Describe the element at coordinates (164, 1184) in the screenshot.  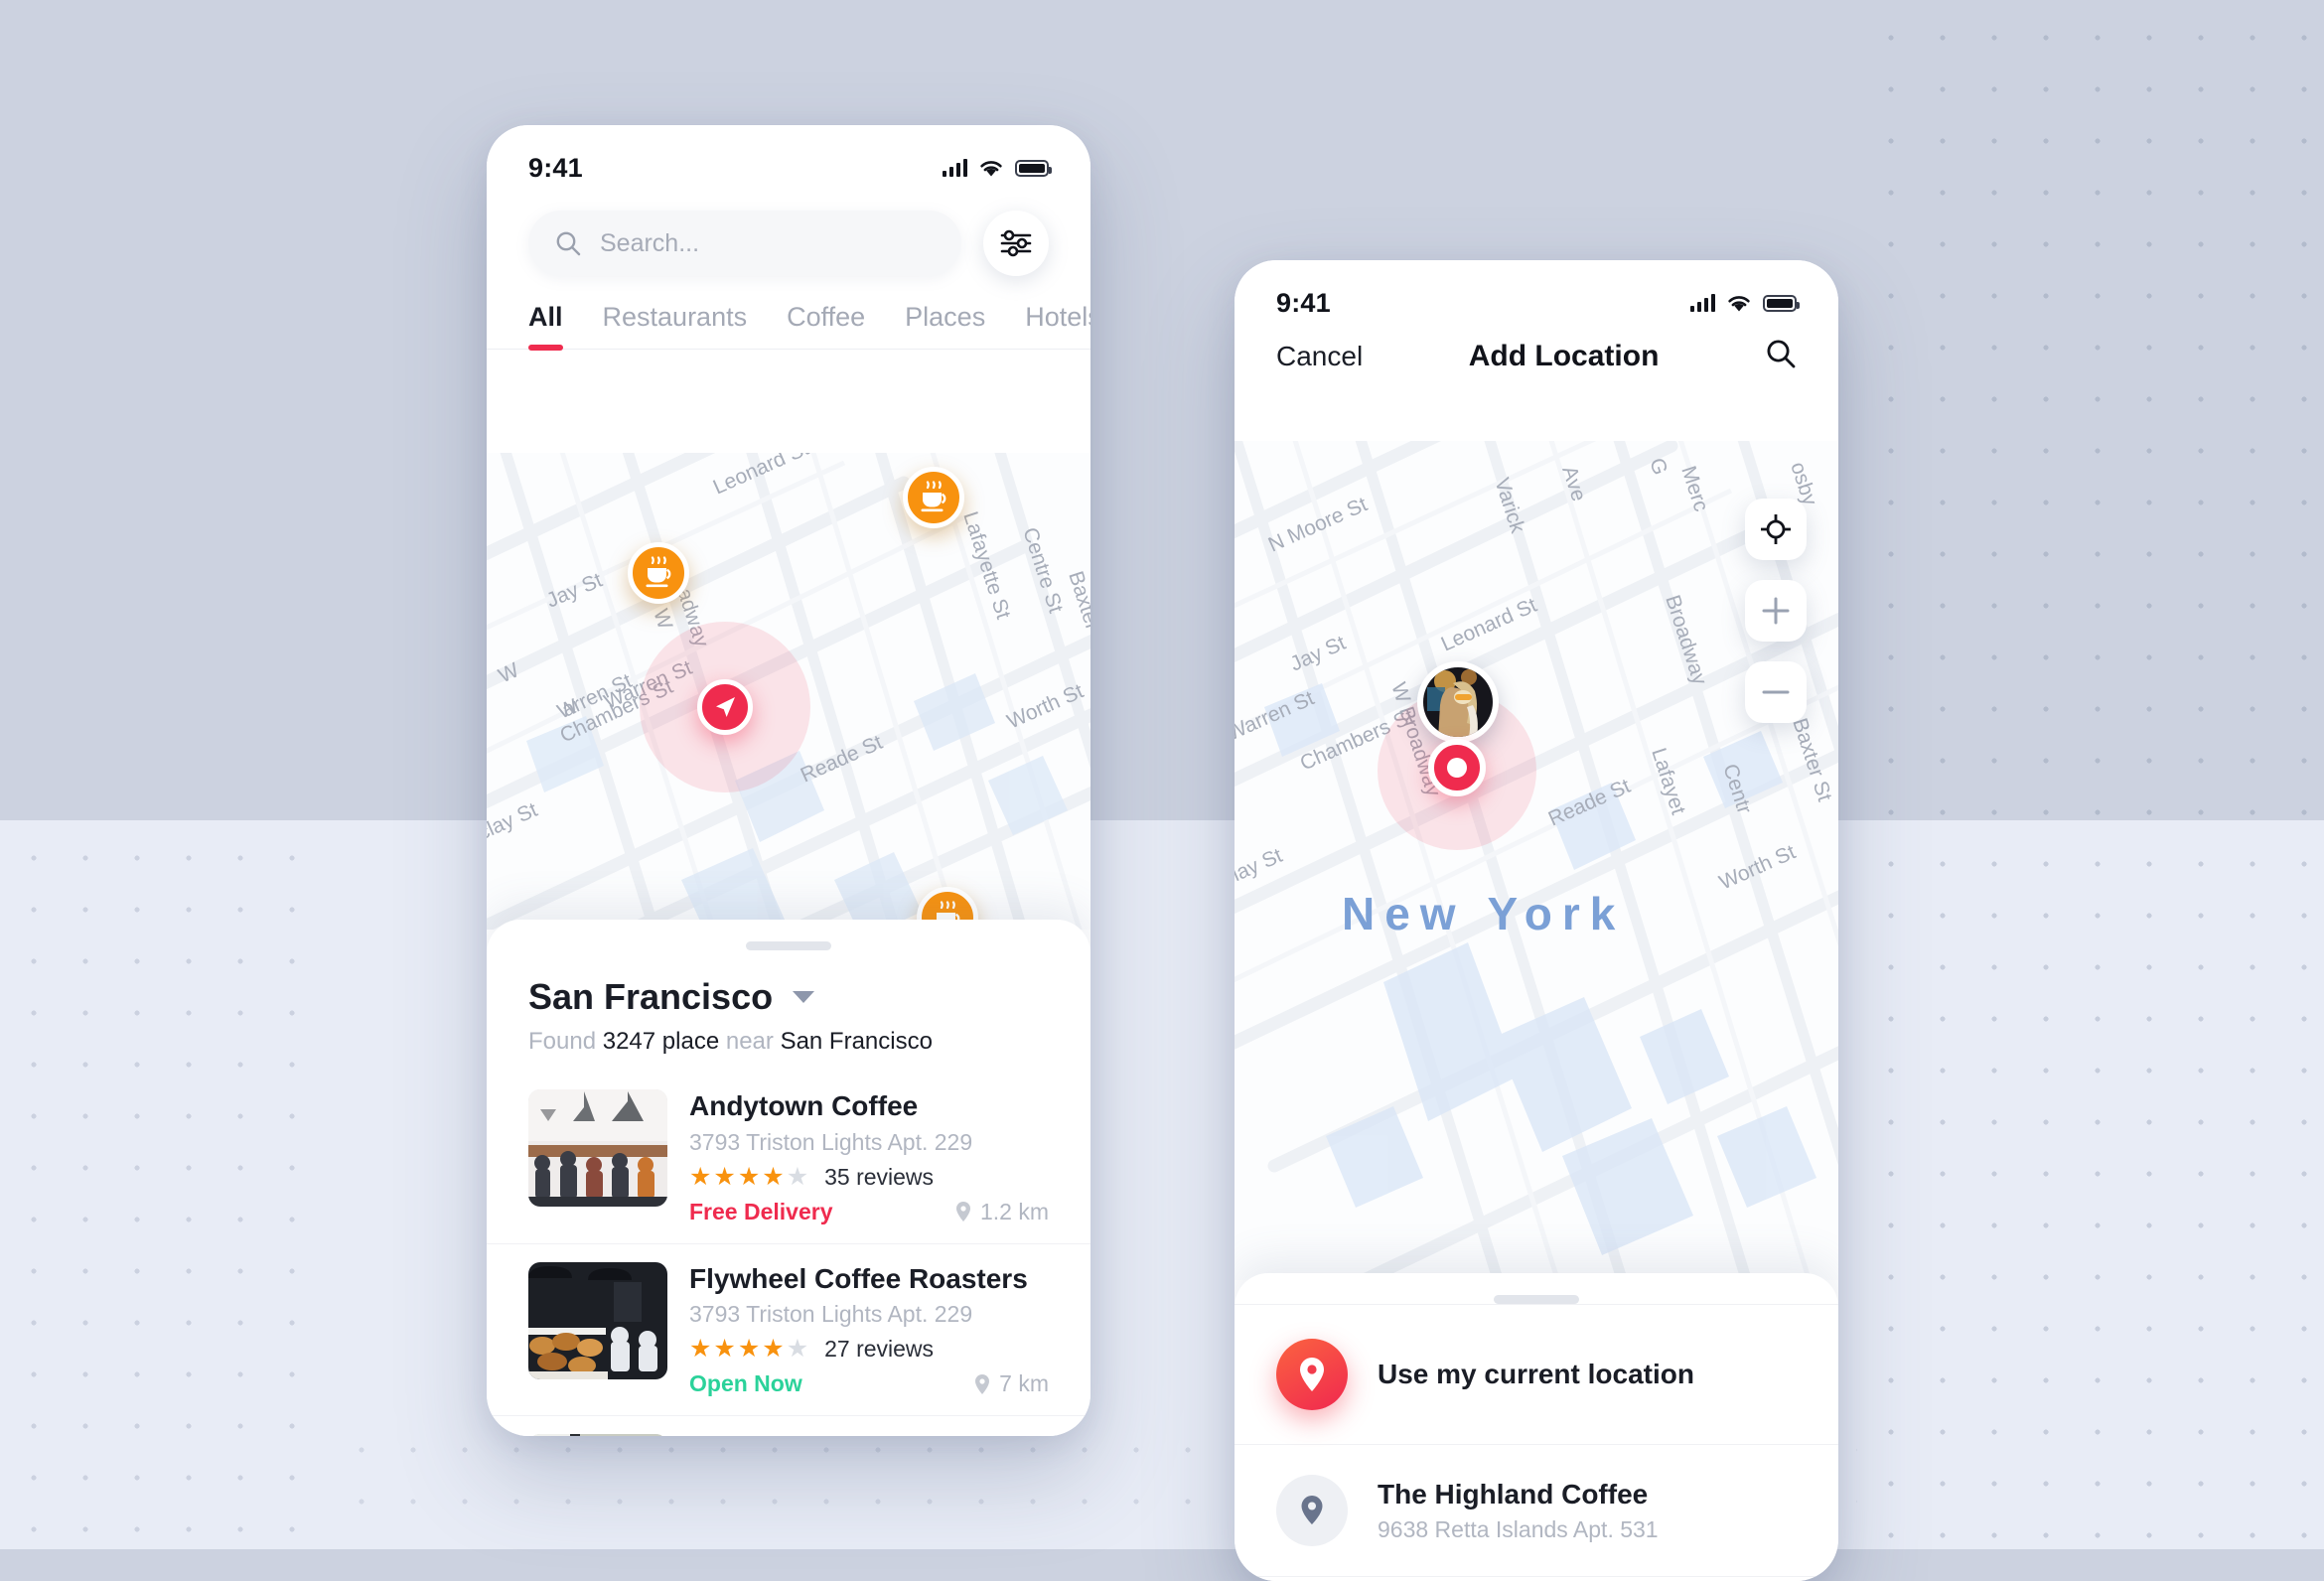
I see `background-dot-pattern-left` at that location.